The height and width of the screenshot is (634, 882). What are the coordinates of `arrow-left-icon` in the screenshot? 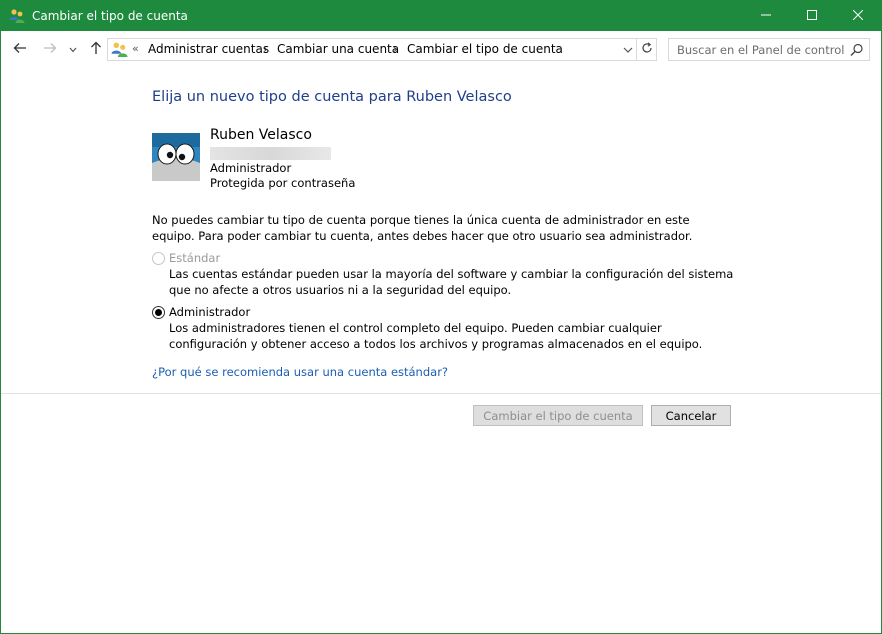 It's located at (20, 49).